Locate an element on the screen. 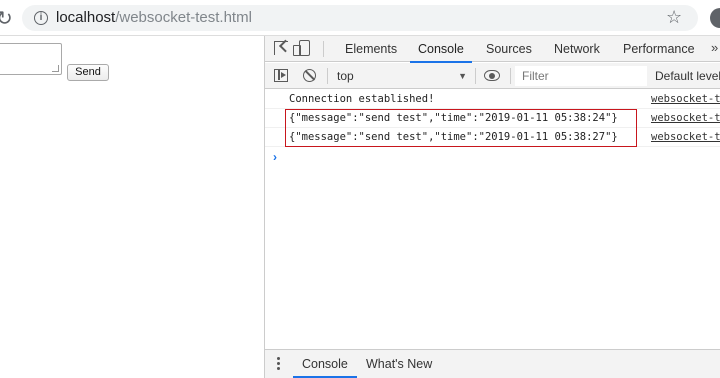  tab-network: Network is located at coordinates (577, 49).